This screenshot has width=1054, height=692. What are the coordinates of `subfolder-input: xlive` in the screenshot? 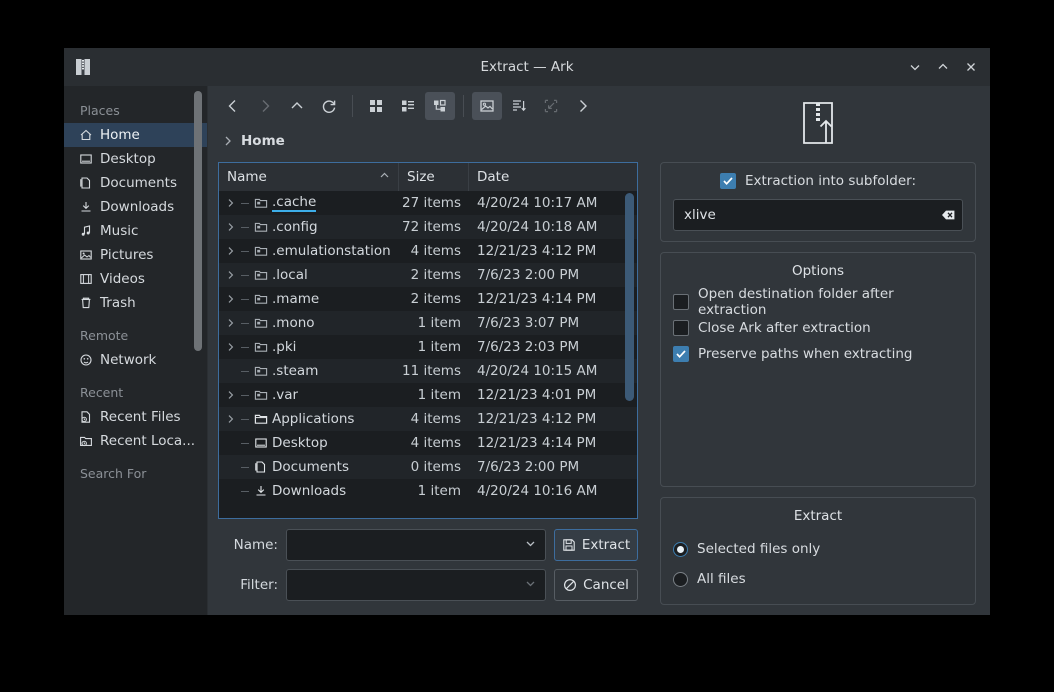 It's located at (818, 215).